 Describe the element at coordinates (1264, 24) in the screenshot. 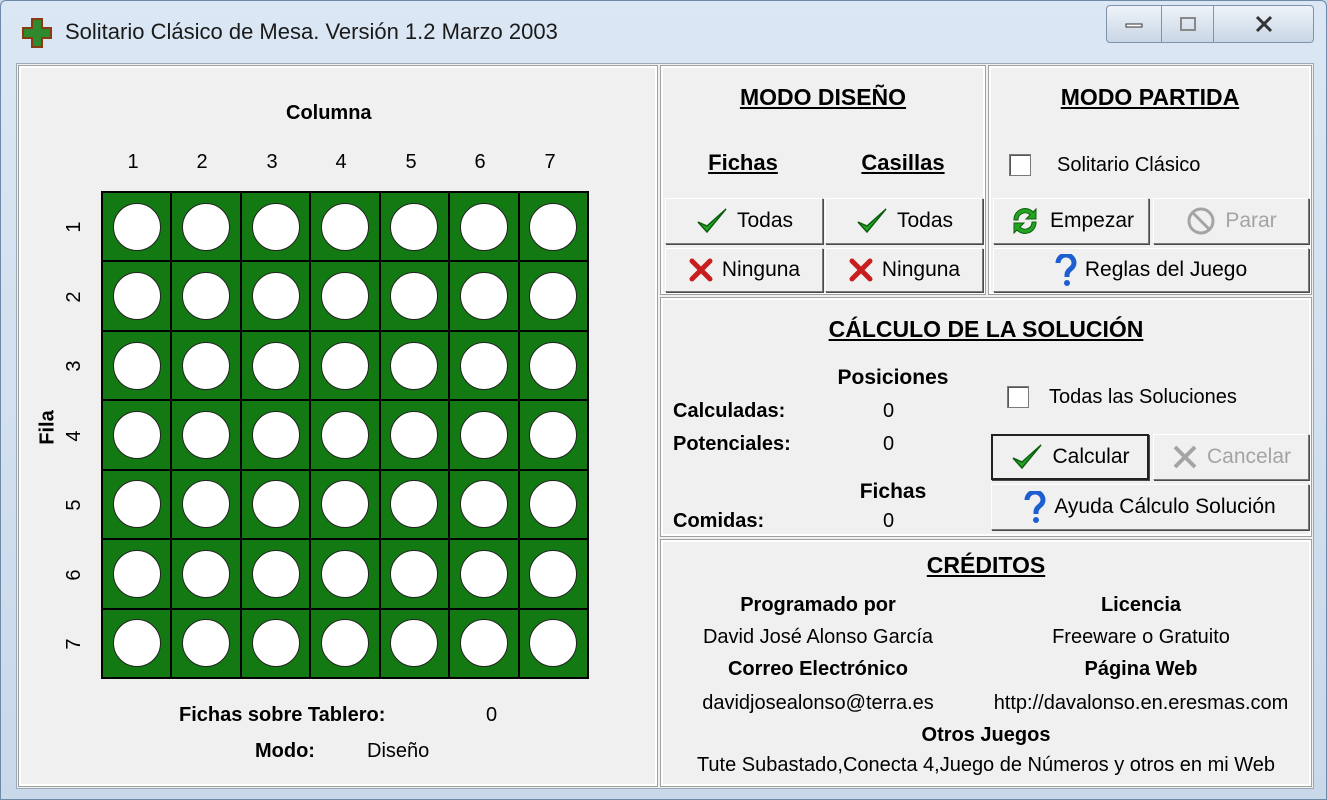

I see `close-button` at that location.